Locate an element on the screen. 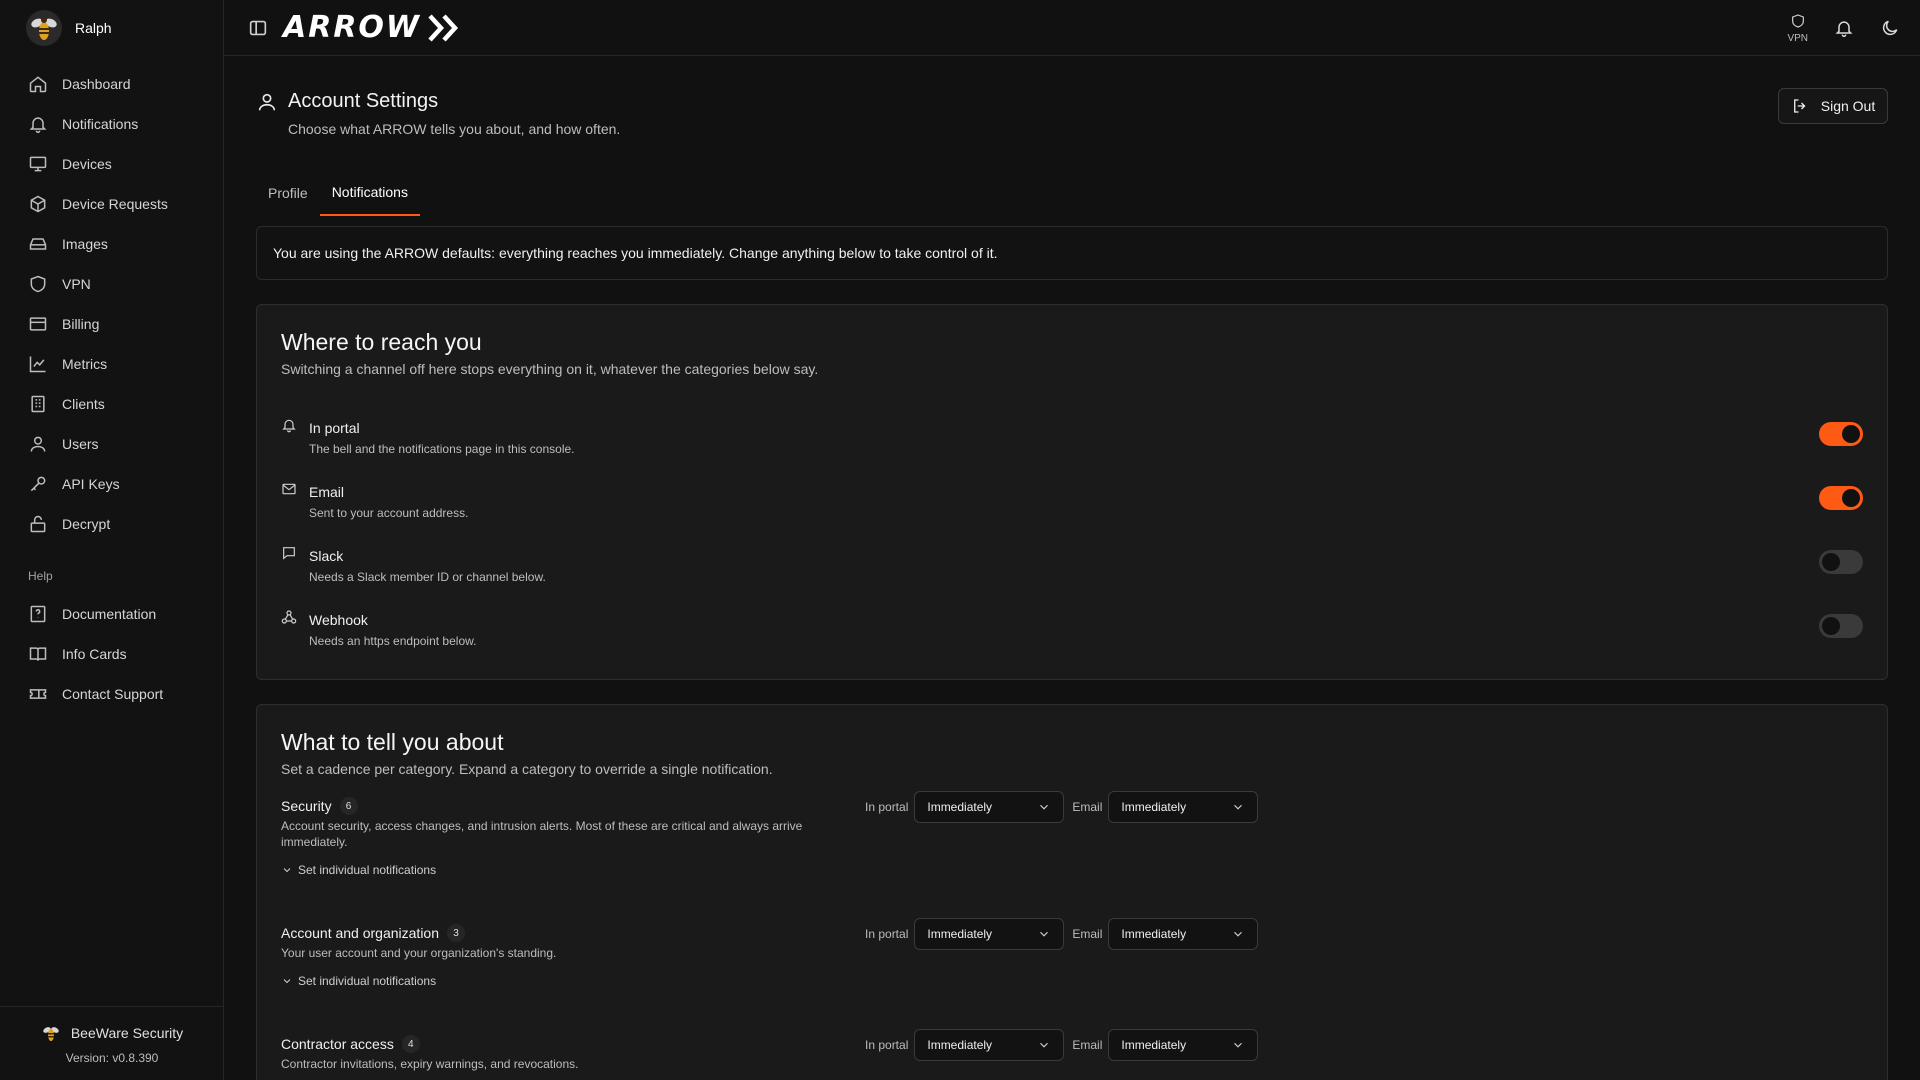 This screenshot has width=1920, height=1080. sign-out-button: Sign Out is located at coordinates (1833, 106).